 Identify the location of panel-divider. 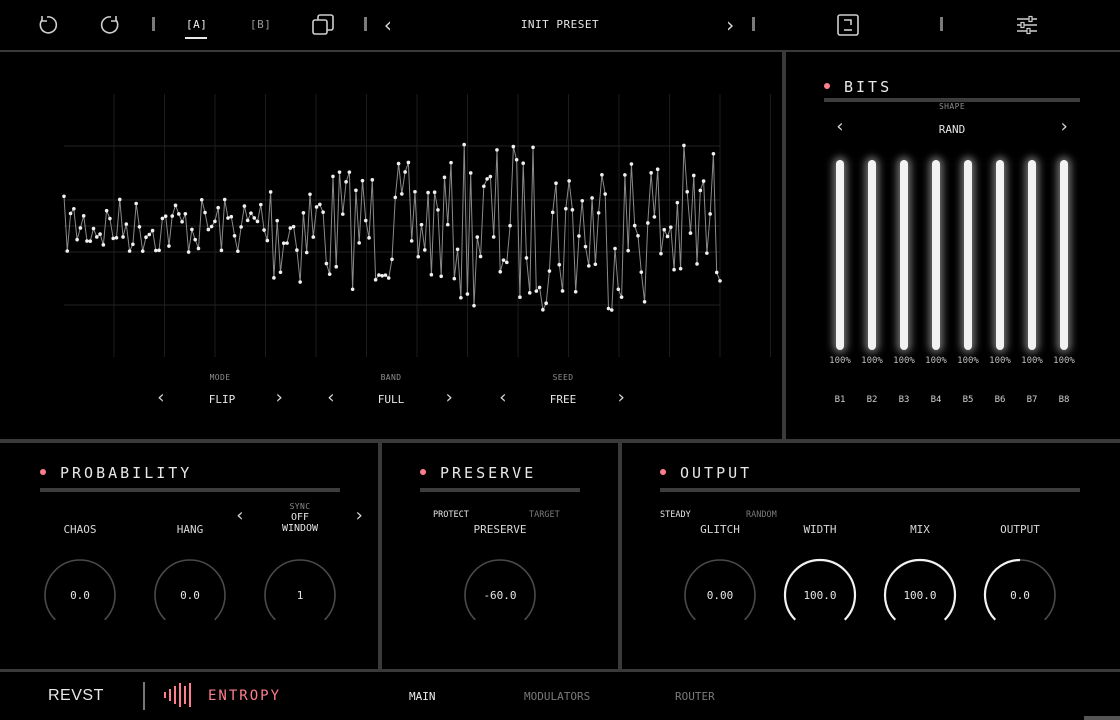
(560, 670).